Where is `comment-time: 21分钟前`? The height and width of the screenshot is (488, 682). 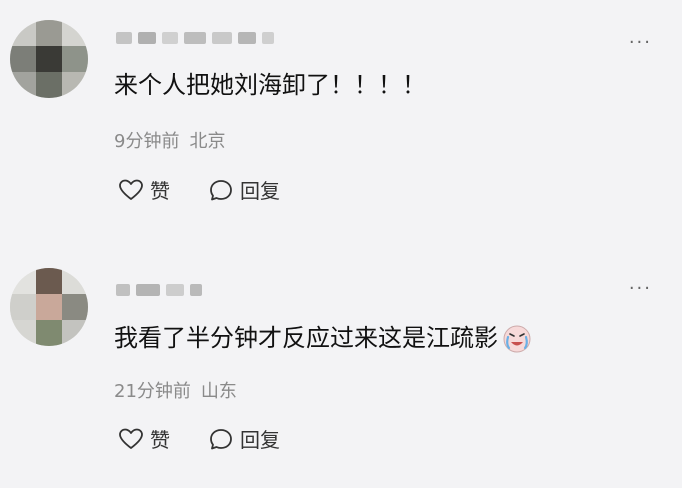 comment-time: 21分钟前 is located at coordinates (152, 391).